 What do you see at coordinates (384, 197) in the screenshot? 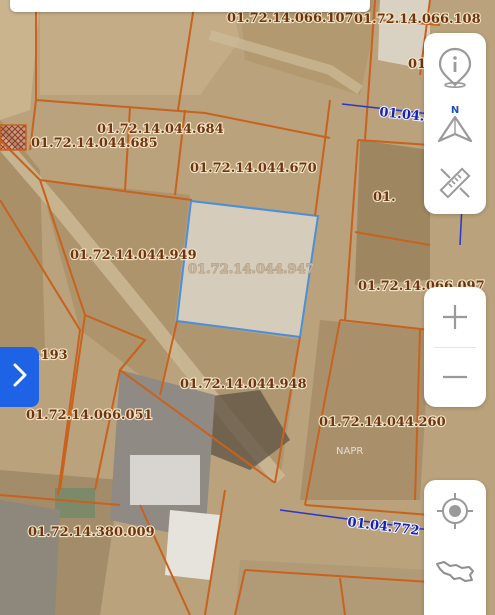
I see `parcel-label-01: 01.` at bounding box center [384, 197].